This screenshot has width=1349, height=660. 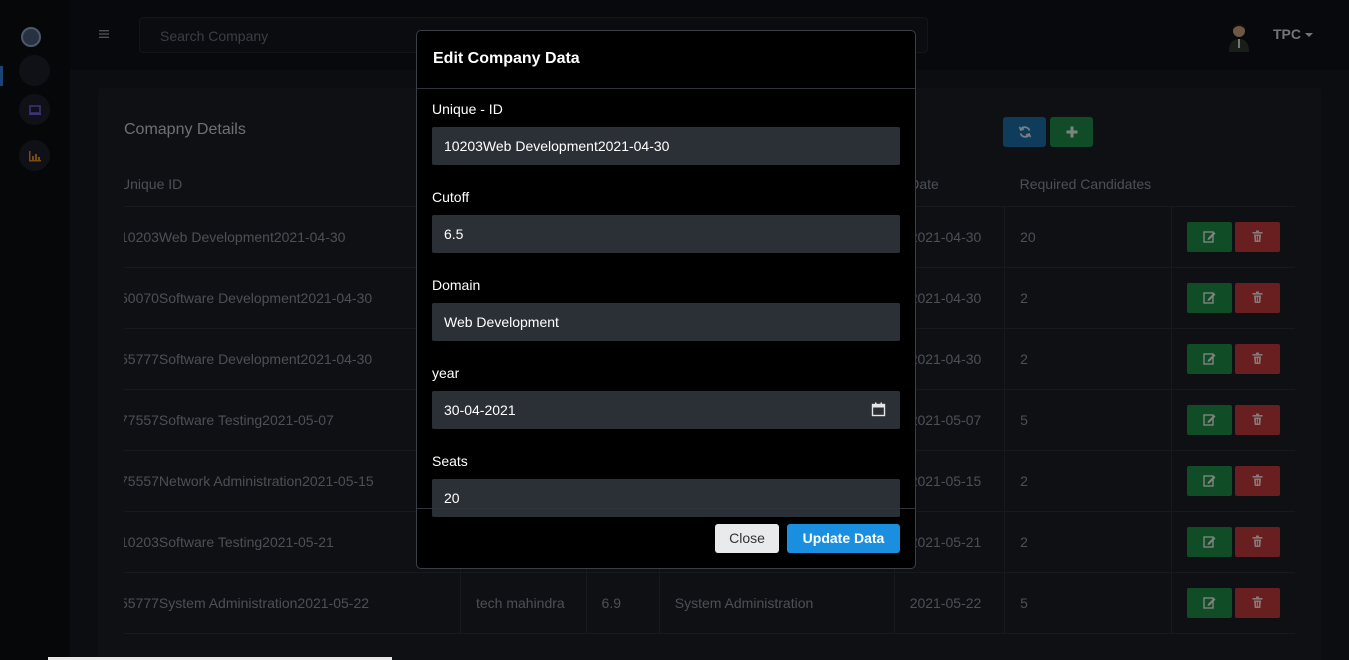 What do you see at coordinates (666, 60) in the screenshot?
I see `modal-header: Edit Company Data` at bounding box center [666, 60].